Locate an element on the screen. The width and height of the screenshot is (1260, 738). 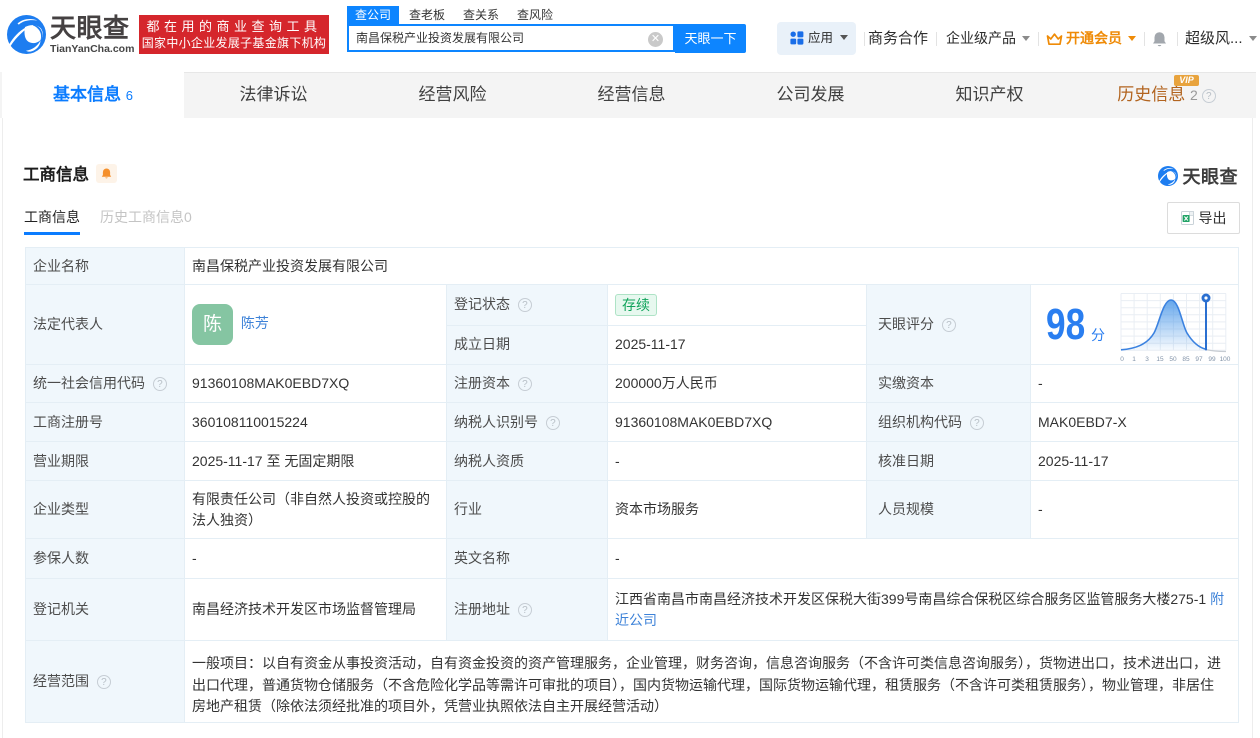
svg-text: 0 is located at coordinates (1122, 359).